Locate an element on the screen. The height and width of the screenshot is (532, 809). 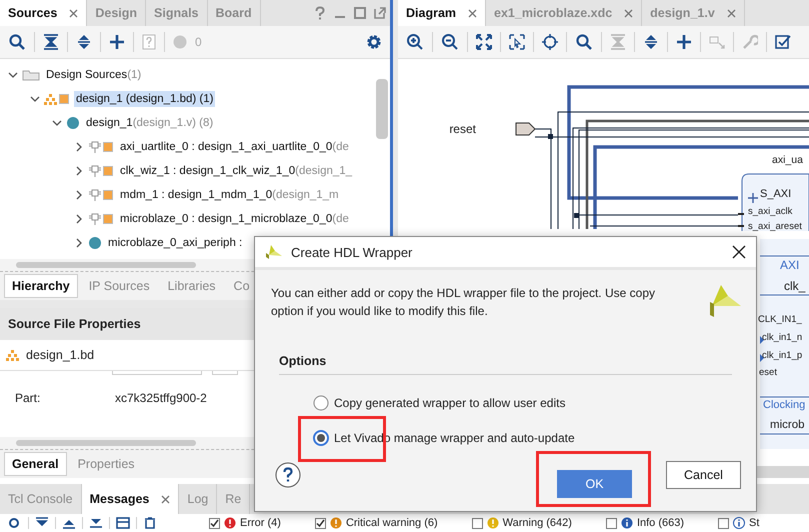
next-icon is located at coordinates (96, 523).